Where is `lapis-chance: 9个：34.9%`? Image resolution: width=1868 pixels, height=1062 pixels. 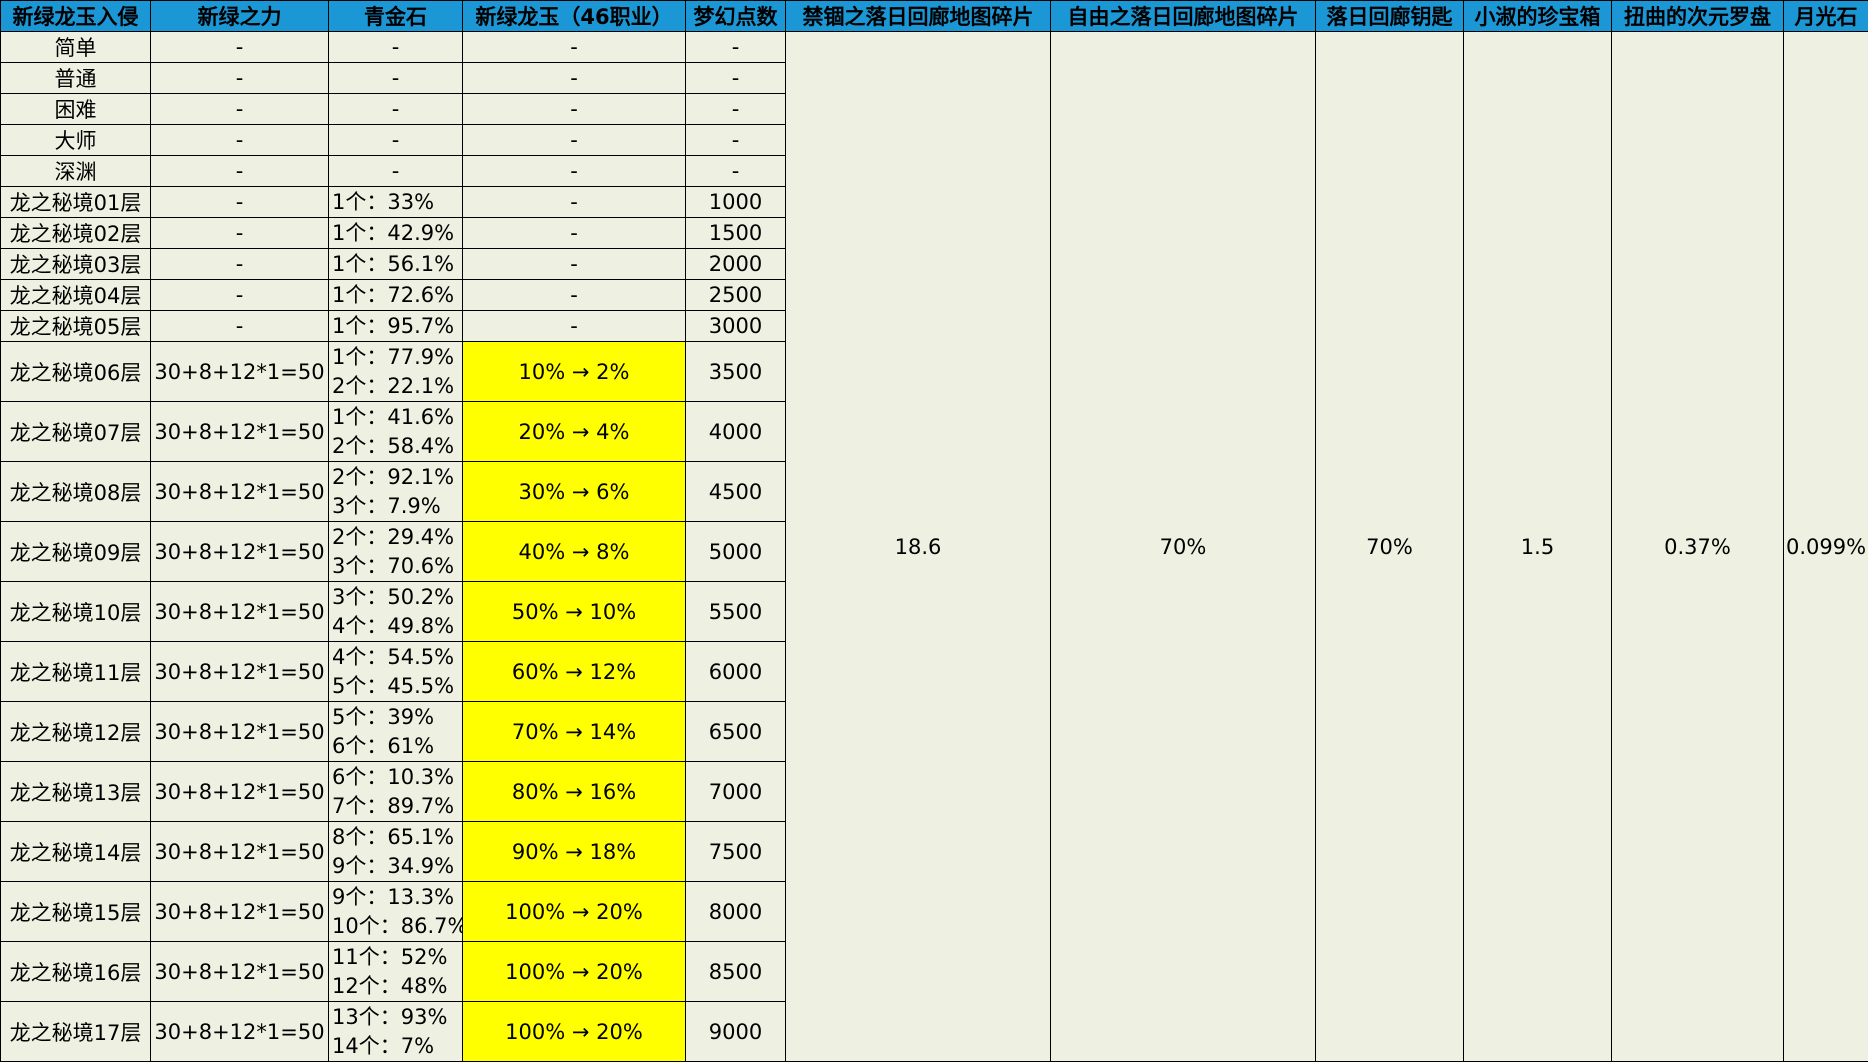 lapis-chance: 9个：34.9% is located at coordinates (397, 866).